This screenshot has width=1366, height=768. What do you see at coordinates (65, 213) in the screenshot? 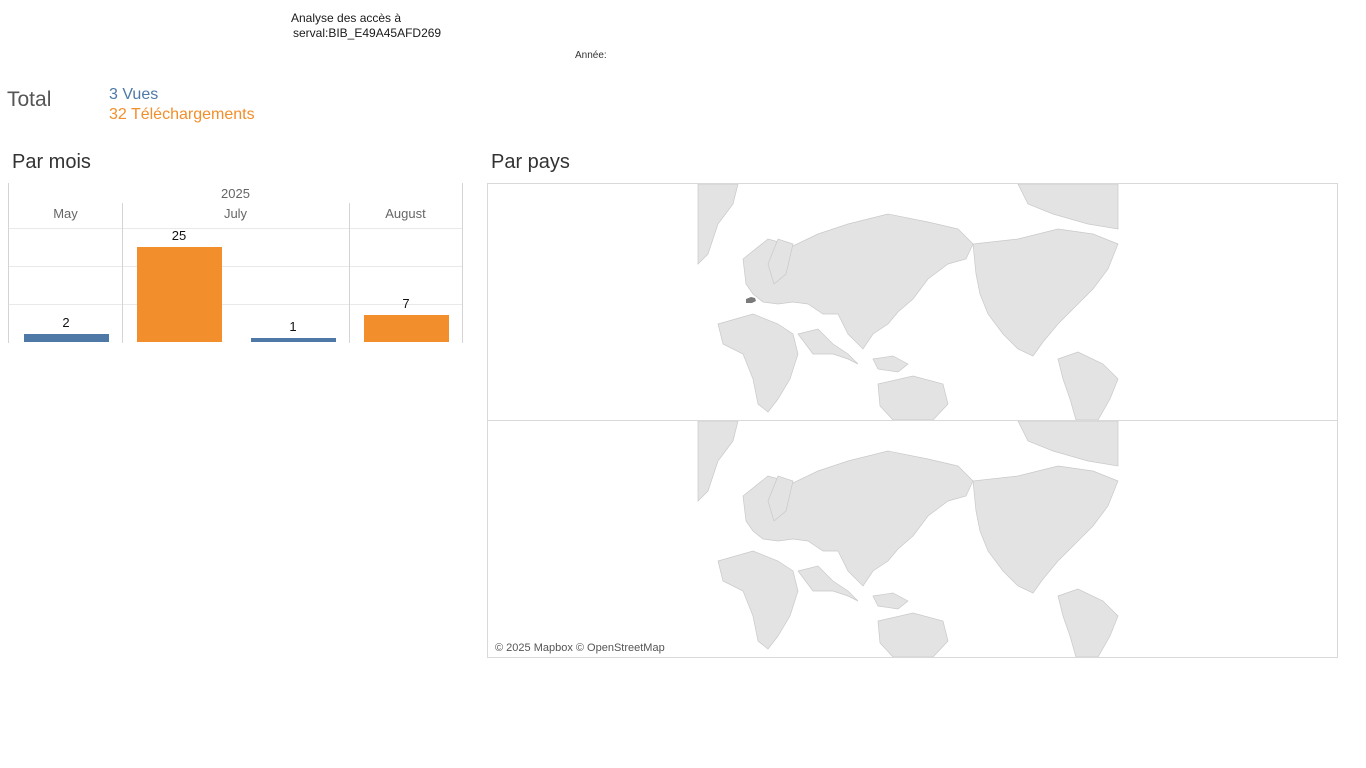
I see `month-header-may: May` at bounding box center [65, 213].